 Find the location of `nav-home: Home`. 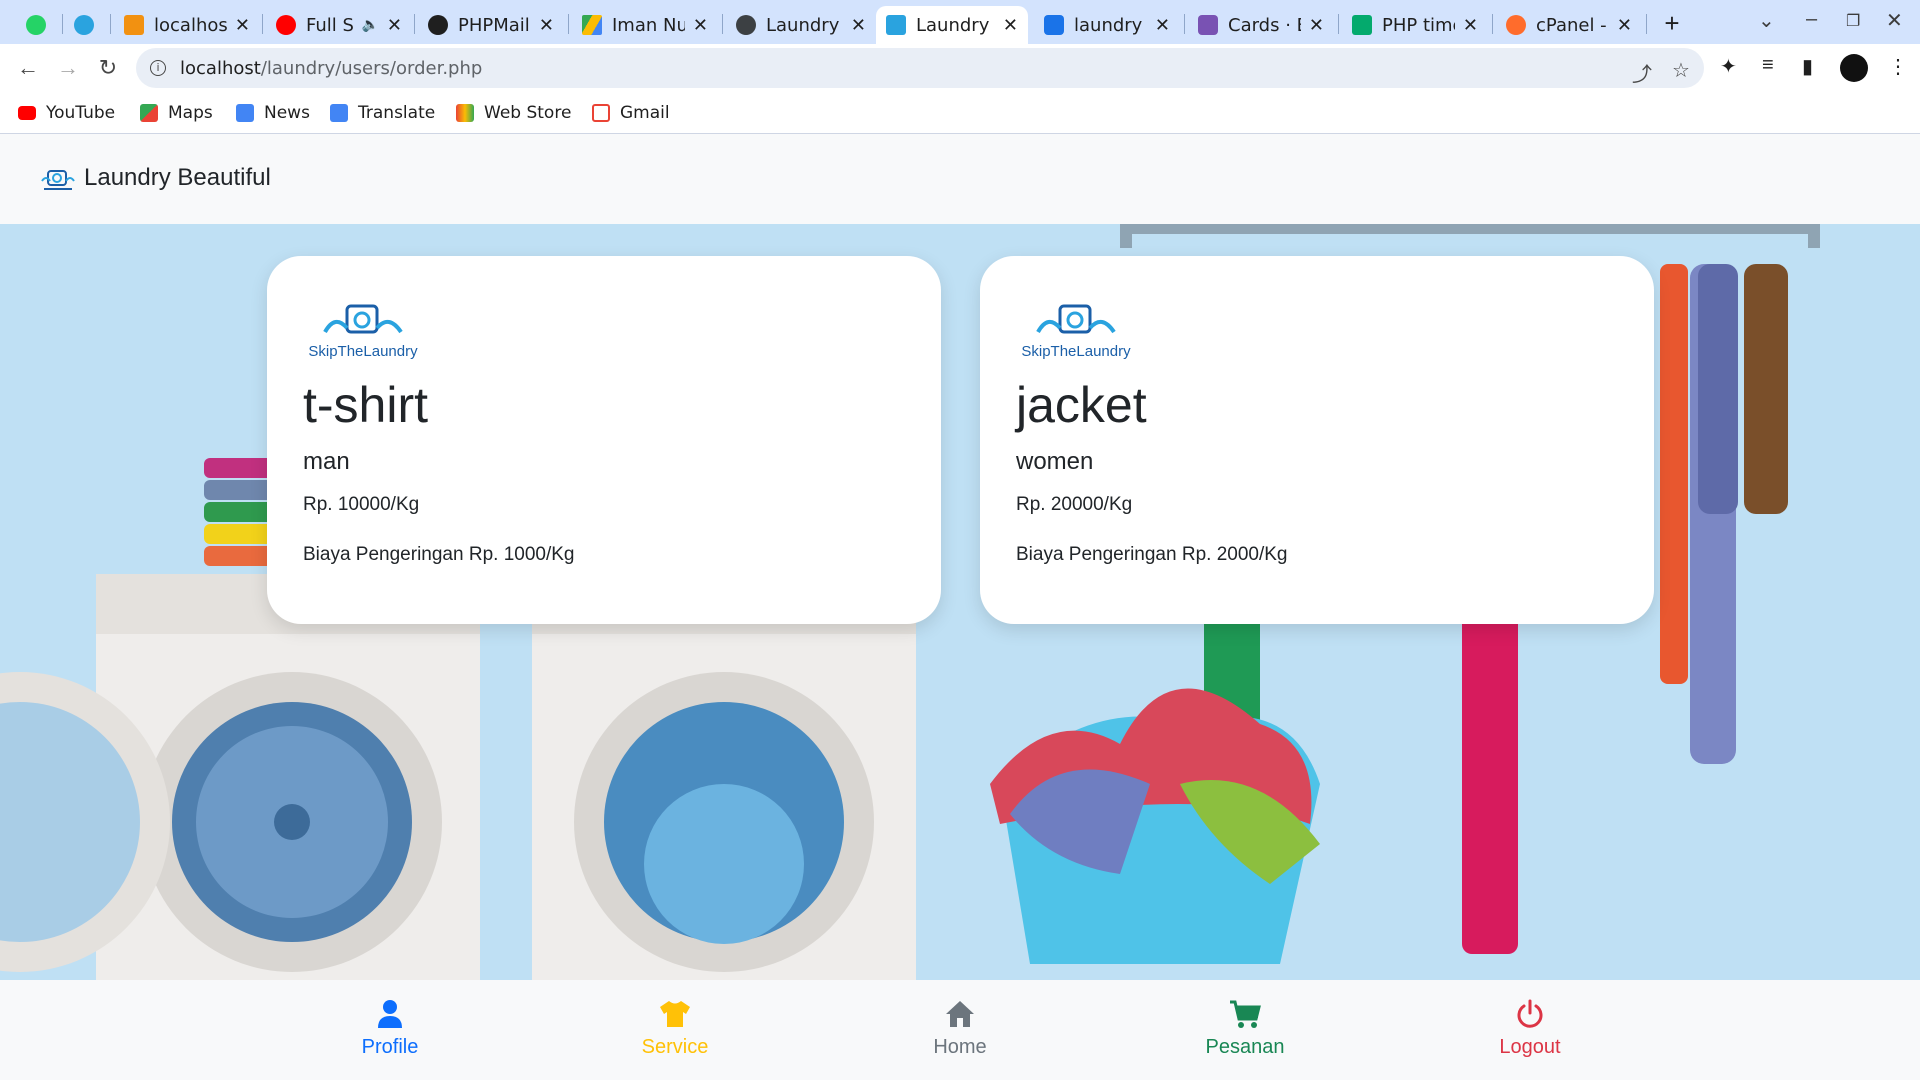

nav-home: Home is located at coordinates (960, 1028).